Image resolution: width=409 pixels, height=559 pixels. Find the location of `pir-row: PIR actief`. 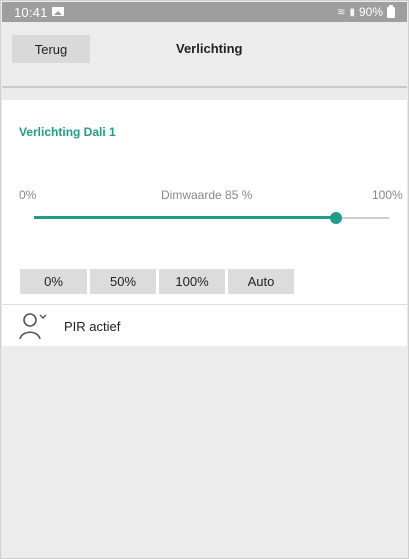

pir-row: PIR actief is located at coordinates (204, 325).